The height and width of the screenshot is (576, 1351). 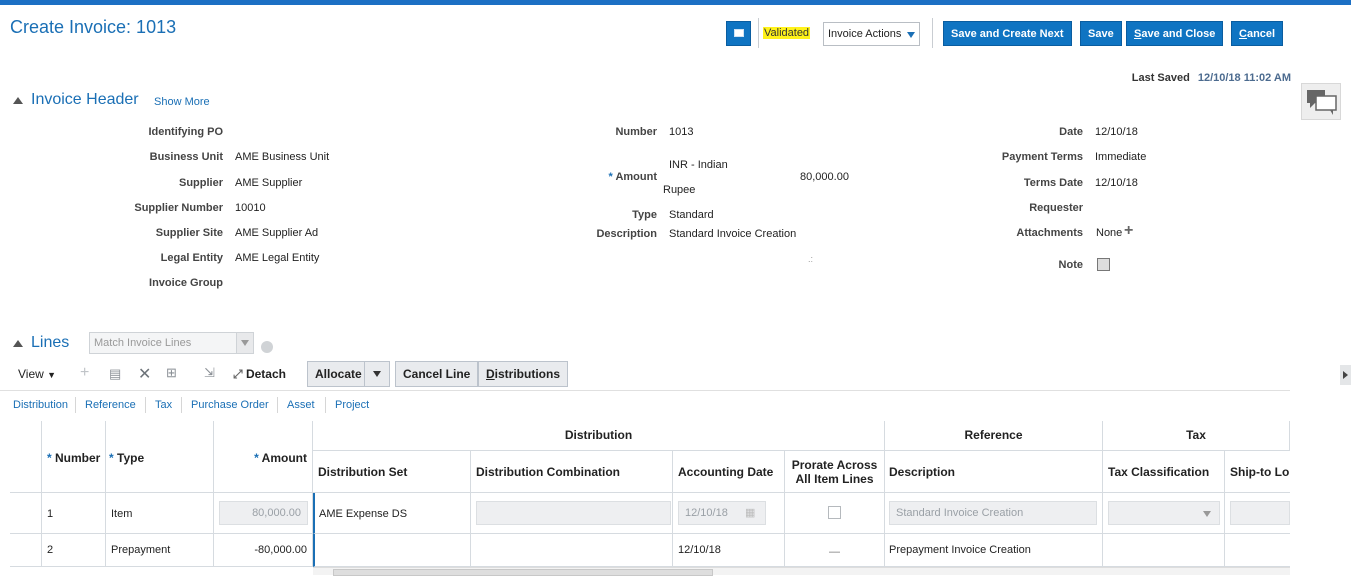 What do you see at coordinates (1007, 33) in the screenshot?
I see `save-and-create-next-button: Save and Create Next` at bounding box center [1007, 33].